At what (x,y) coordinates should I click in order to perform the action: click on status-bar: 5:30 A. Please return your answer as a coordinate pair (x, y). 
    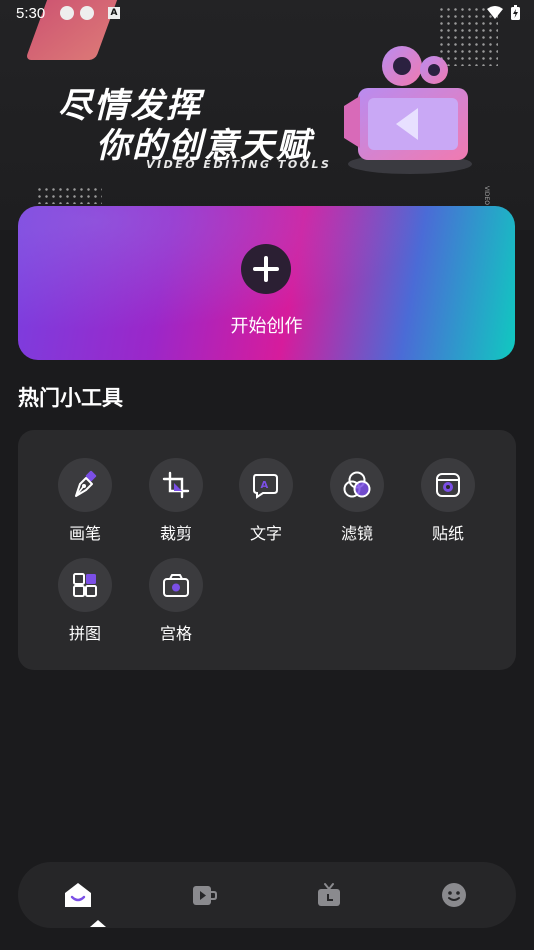
    Looking at the image, I should click on (267, 14).